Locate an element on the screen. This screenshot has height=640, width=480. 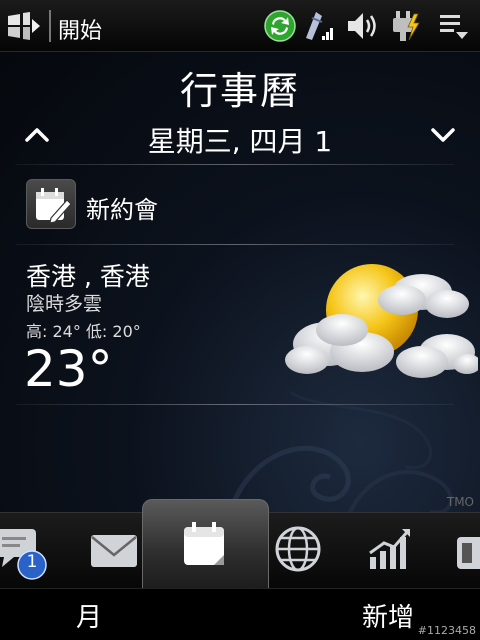
volume-icon is located at coordinates (362, 26).